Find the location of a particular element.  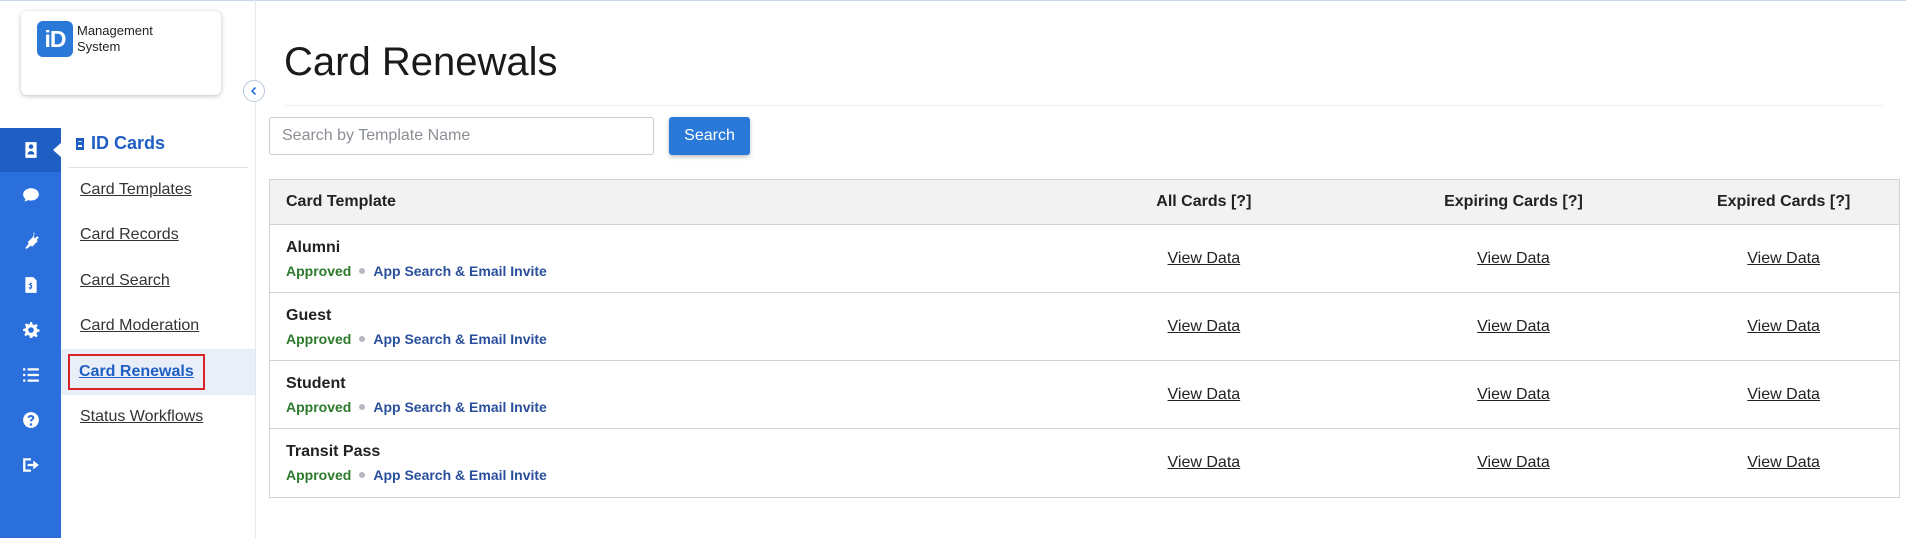

sidebar-item-card-templates: Card Templates is located at coordinates (158, 190).